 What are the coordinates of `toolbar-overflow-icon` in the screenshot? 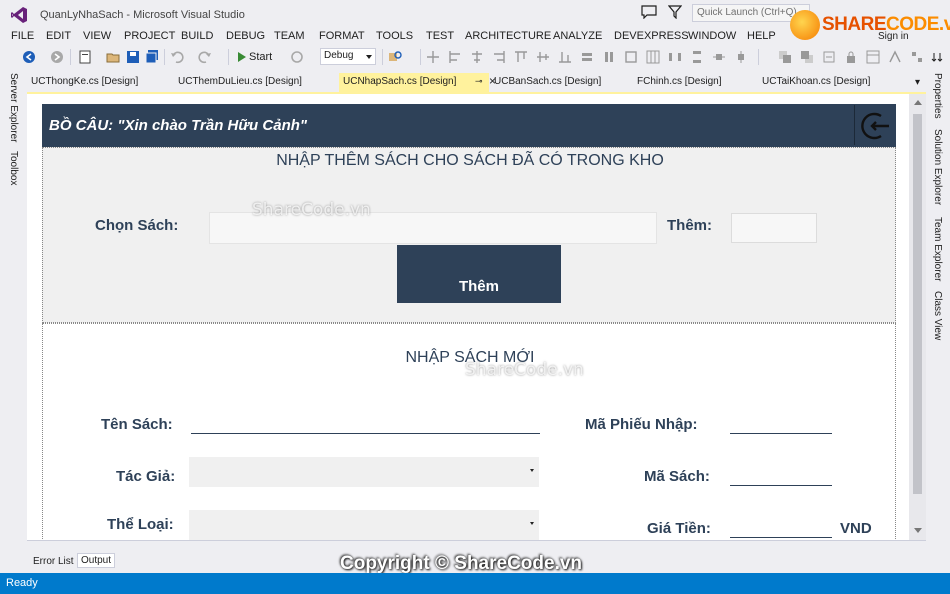 It's located at (937, 57).